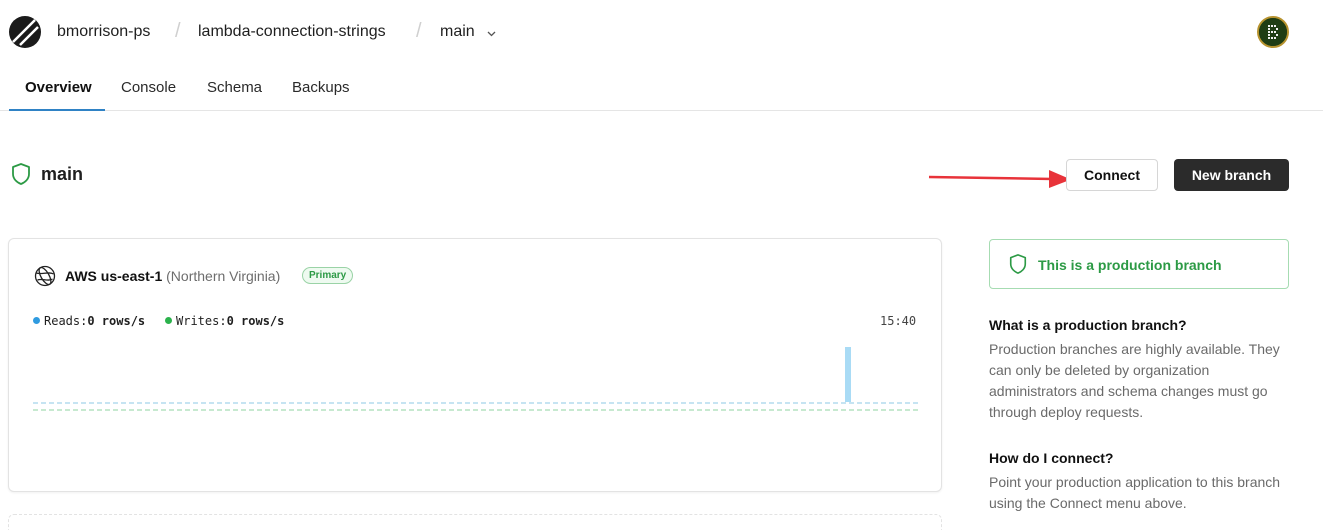 The width and height of the screenshot is (1323, 530). Describe the element at coordinates (36, 320) in the screenshot. I see `reads-legend-dot` at that location.